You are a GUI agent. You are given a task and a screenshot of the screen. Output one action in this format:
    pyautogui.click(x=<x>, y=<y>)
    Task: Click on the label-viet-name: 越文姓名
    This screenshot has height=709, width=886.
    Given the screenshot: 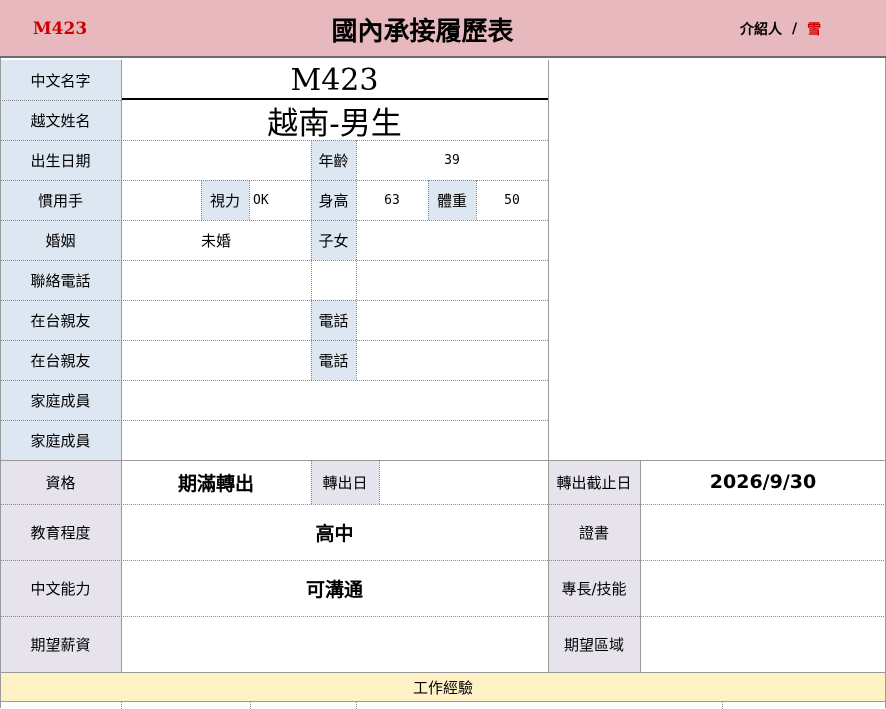 What is the action you would take?
    pyautogui.click(x=60, y=120)
    